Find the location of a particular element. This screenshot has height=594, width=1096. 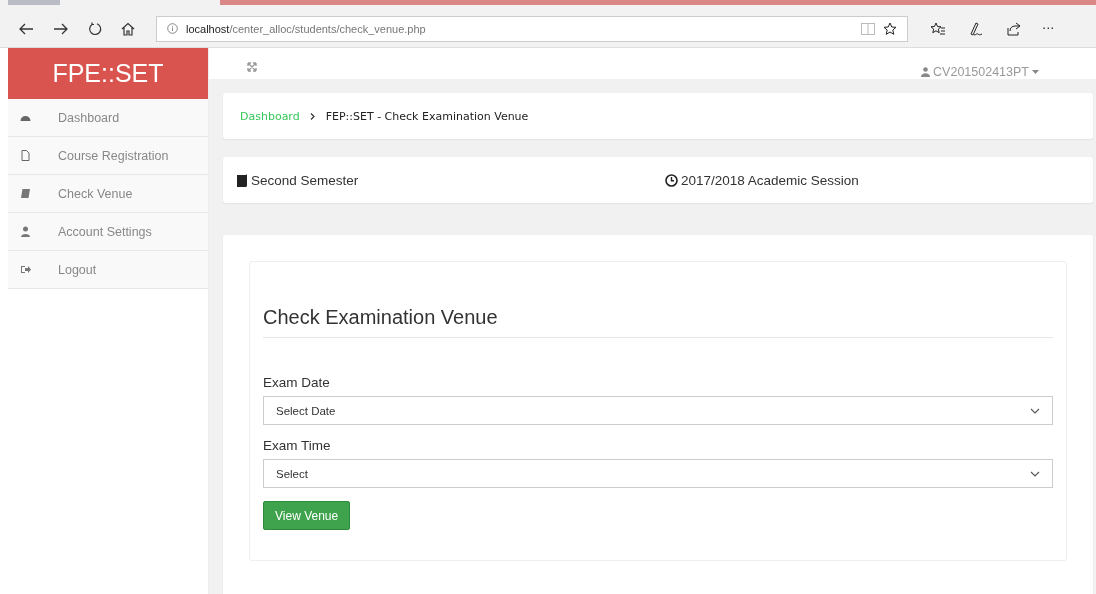

star-icon is located at coordinates (890, 28).